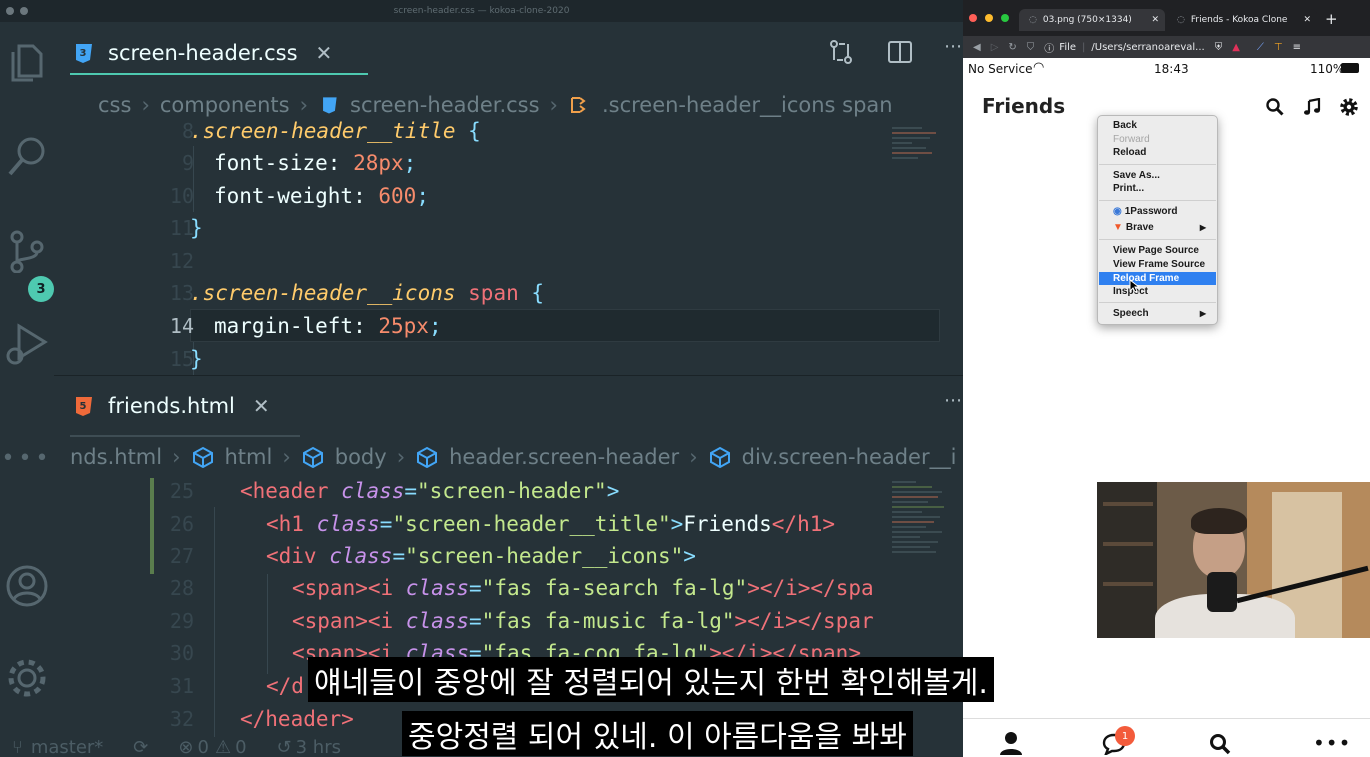  Describe the element at coordinates (512, 490) in the screenshot. I see `html-string: "screen-header"` at that location.